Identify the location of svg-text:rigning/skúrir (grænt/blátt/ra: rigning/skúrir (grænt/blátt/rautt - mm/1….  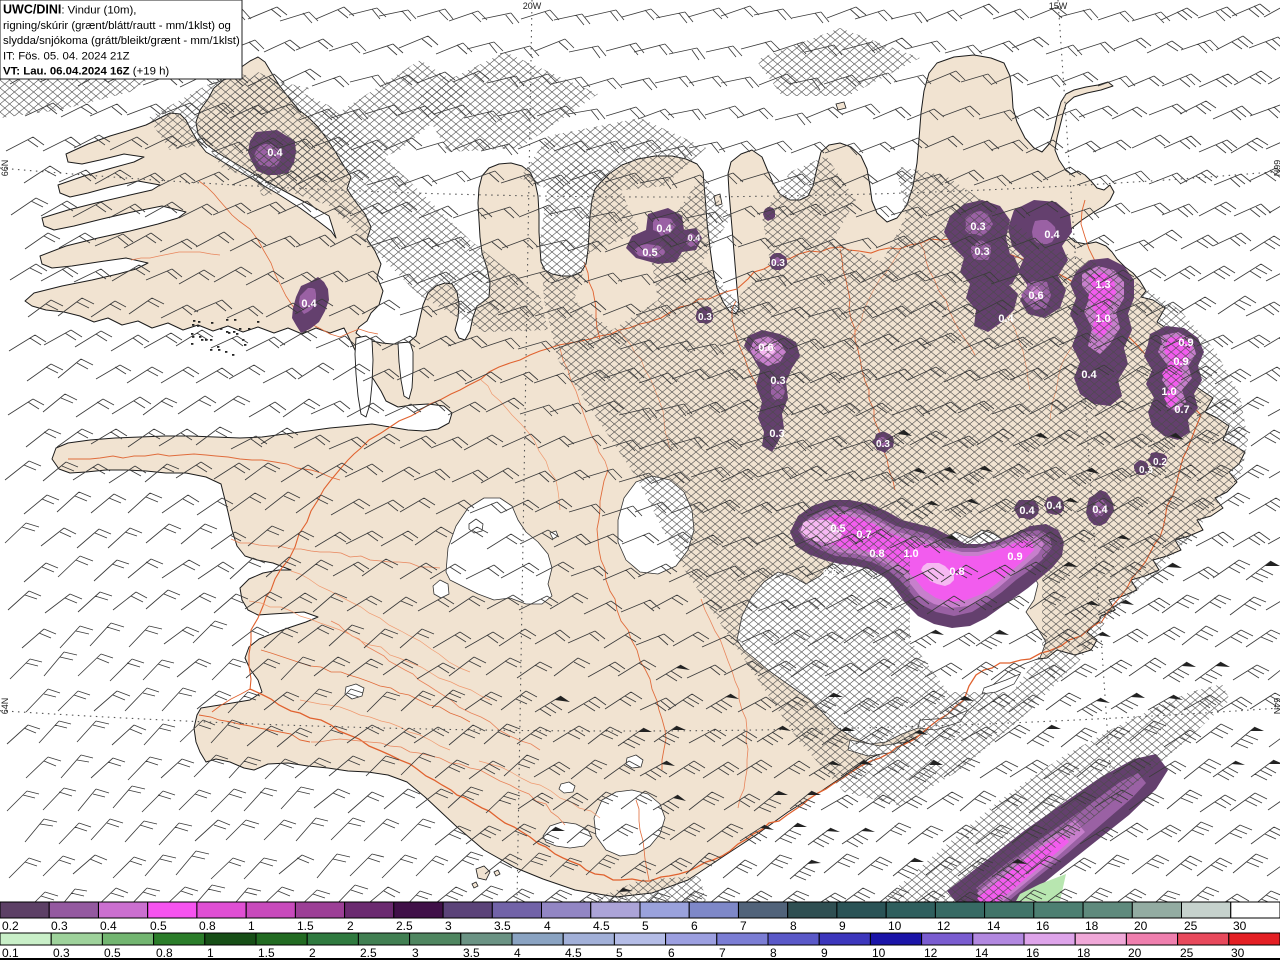
(117, 26).